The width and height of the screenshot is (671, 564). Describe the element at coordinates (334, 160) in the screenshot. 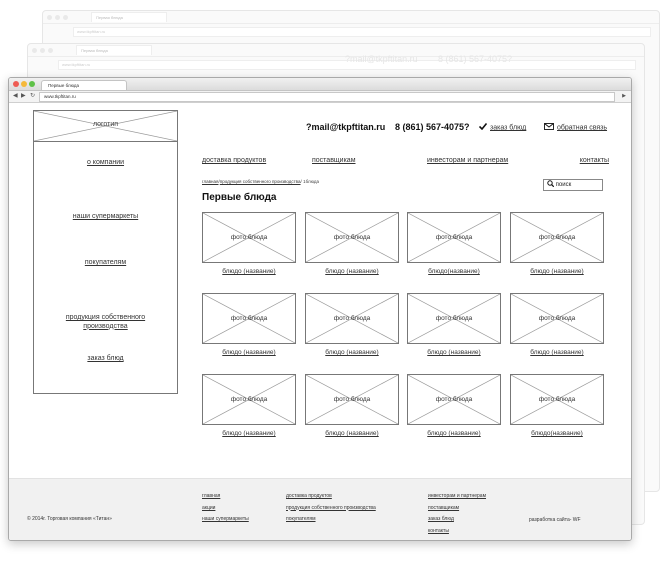

I see `nav-suppliers: поставщикам` at that location.